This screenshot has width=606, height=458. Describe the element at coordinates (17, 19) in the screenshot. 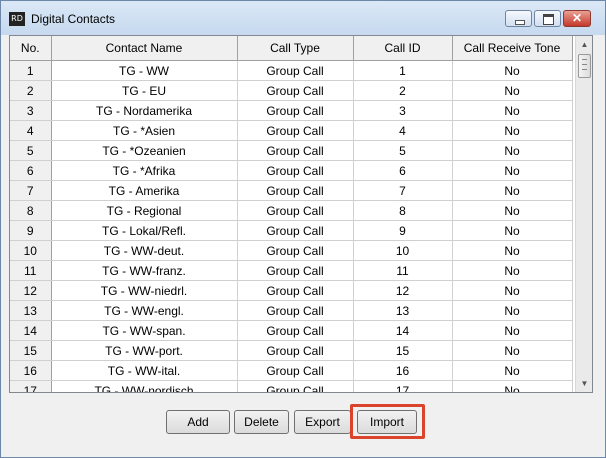

I see `app-icon: RD` at that location.